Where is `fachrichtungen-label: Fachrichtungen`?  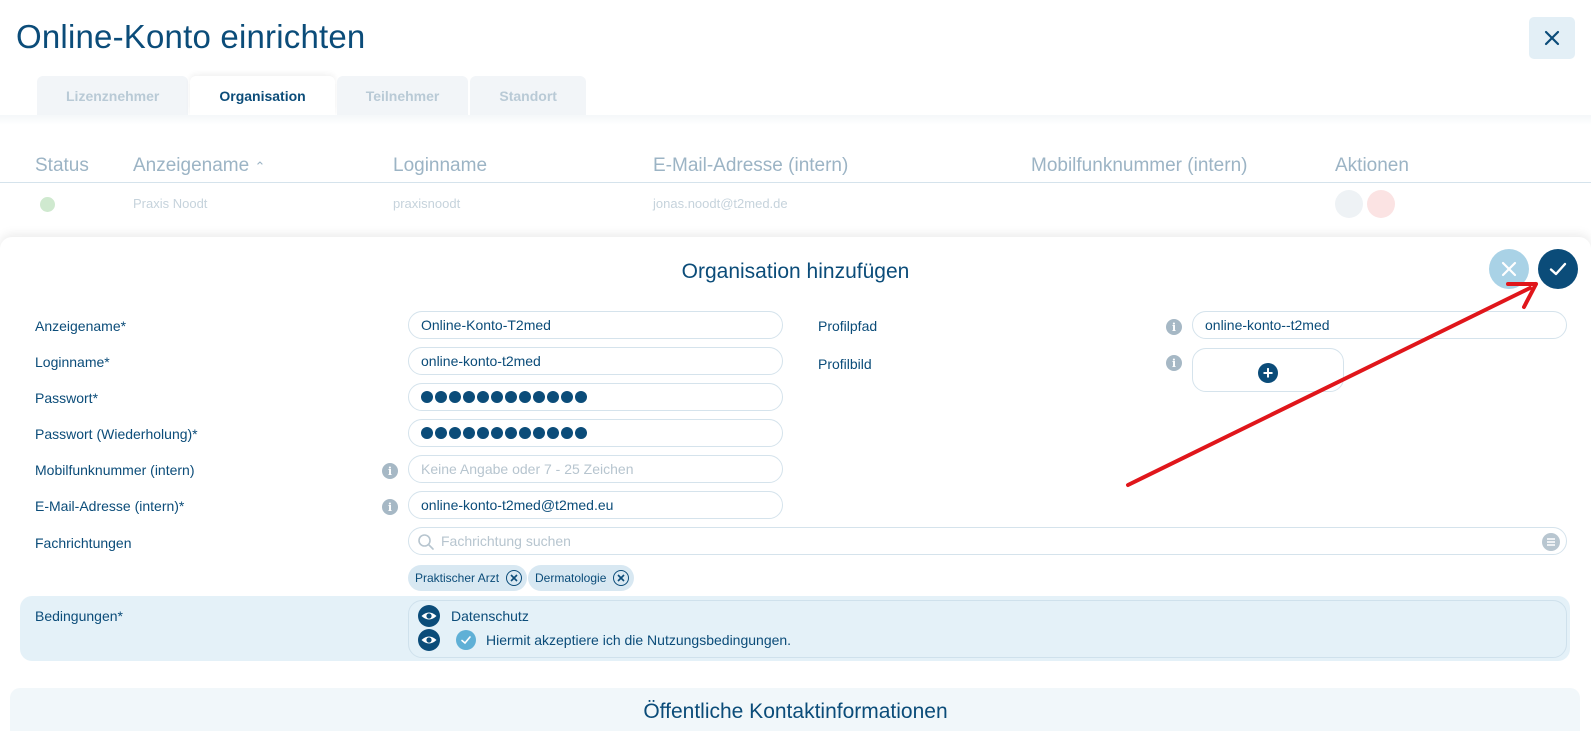
fachrichtungen-label: Fachrichtungen is located at coordinates (83, 543).